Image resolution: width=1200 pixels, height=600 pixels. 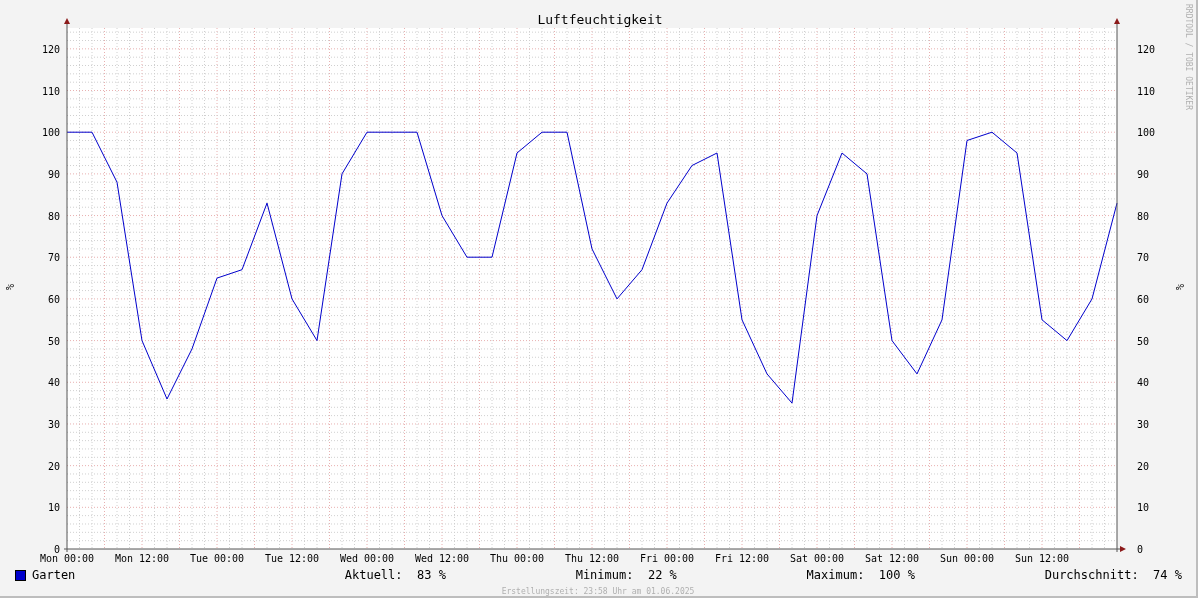 I want to click on x-tick-label: Thu 12:00, so click(x=592, y=557).